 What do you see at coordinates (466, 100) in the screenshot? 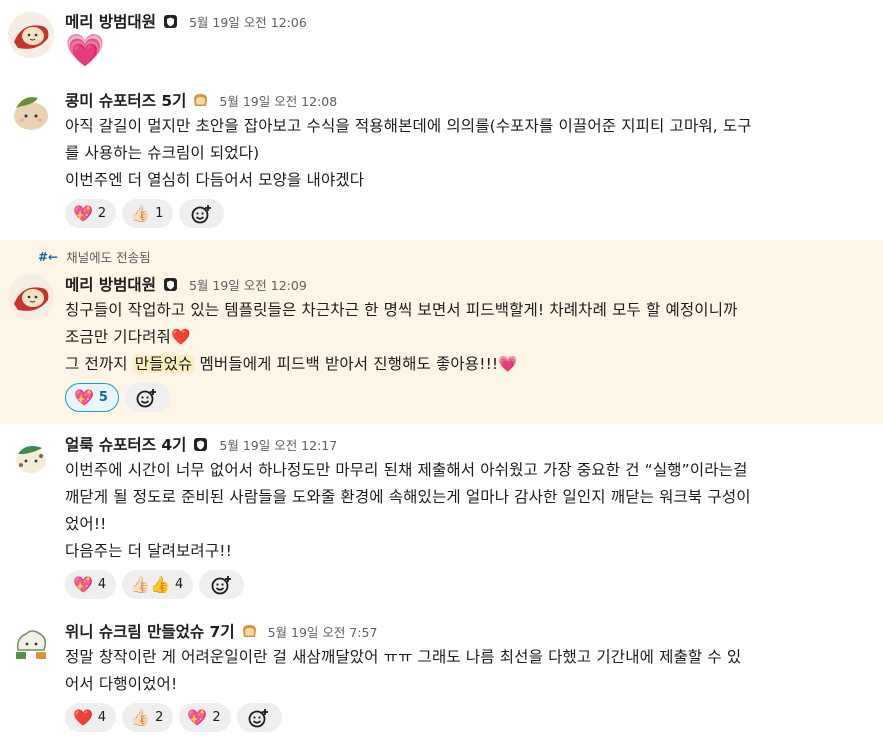
I see `message-header: 콩미 슈포터즈 5기 5월 19일 오전 12:08` at bounding box center [466, 100].